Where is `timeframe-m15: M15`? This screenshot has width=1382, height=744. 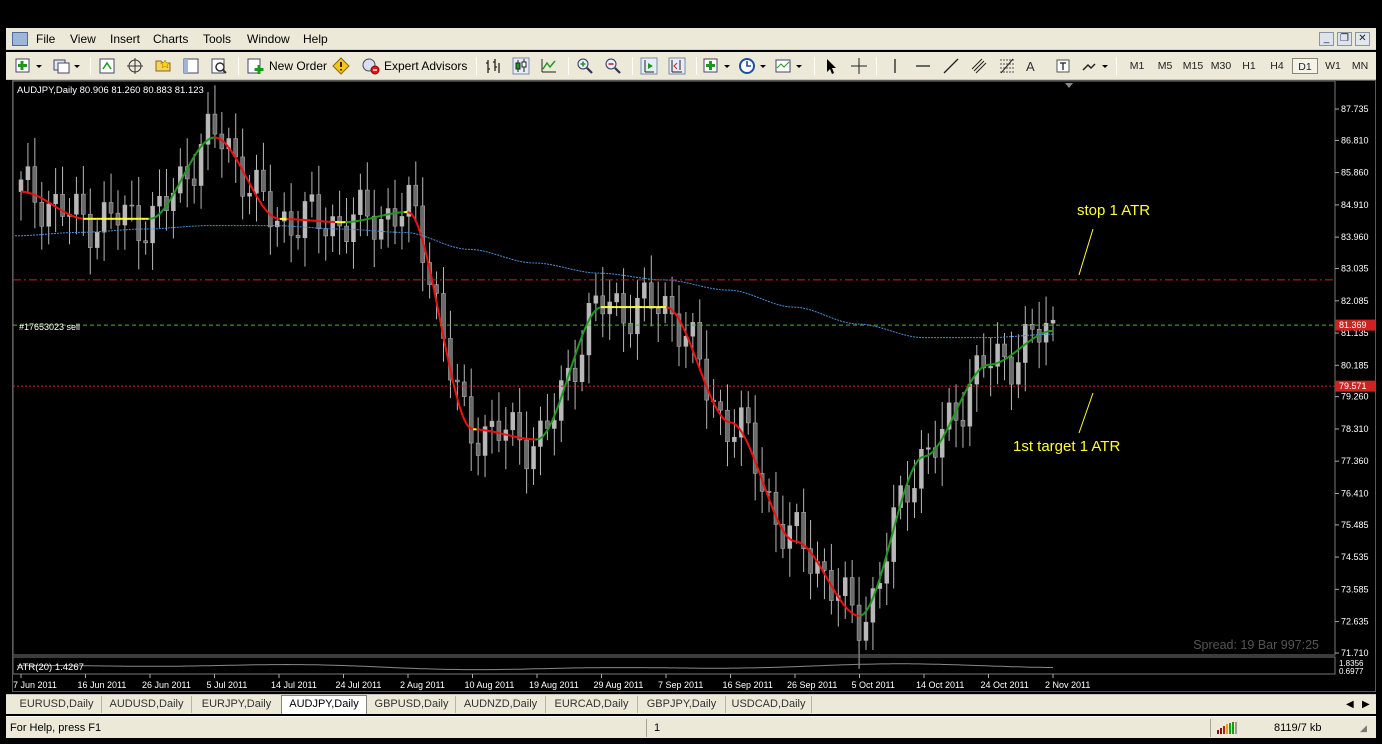 timeframe-m15: M15 is located at coordinates (1193, 66).